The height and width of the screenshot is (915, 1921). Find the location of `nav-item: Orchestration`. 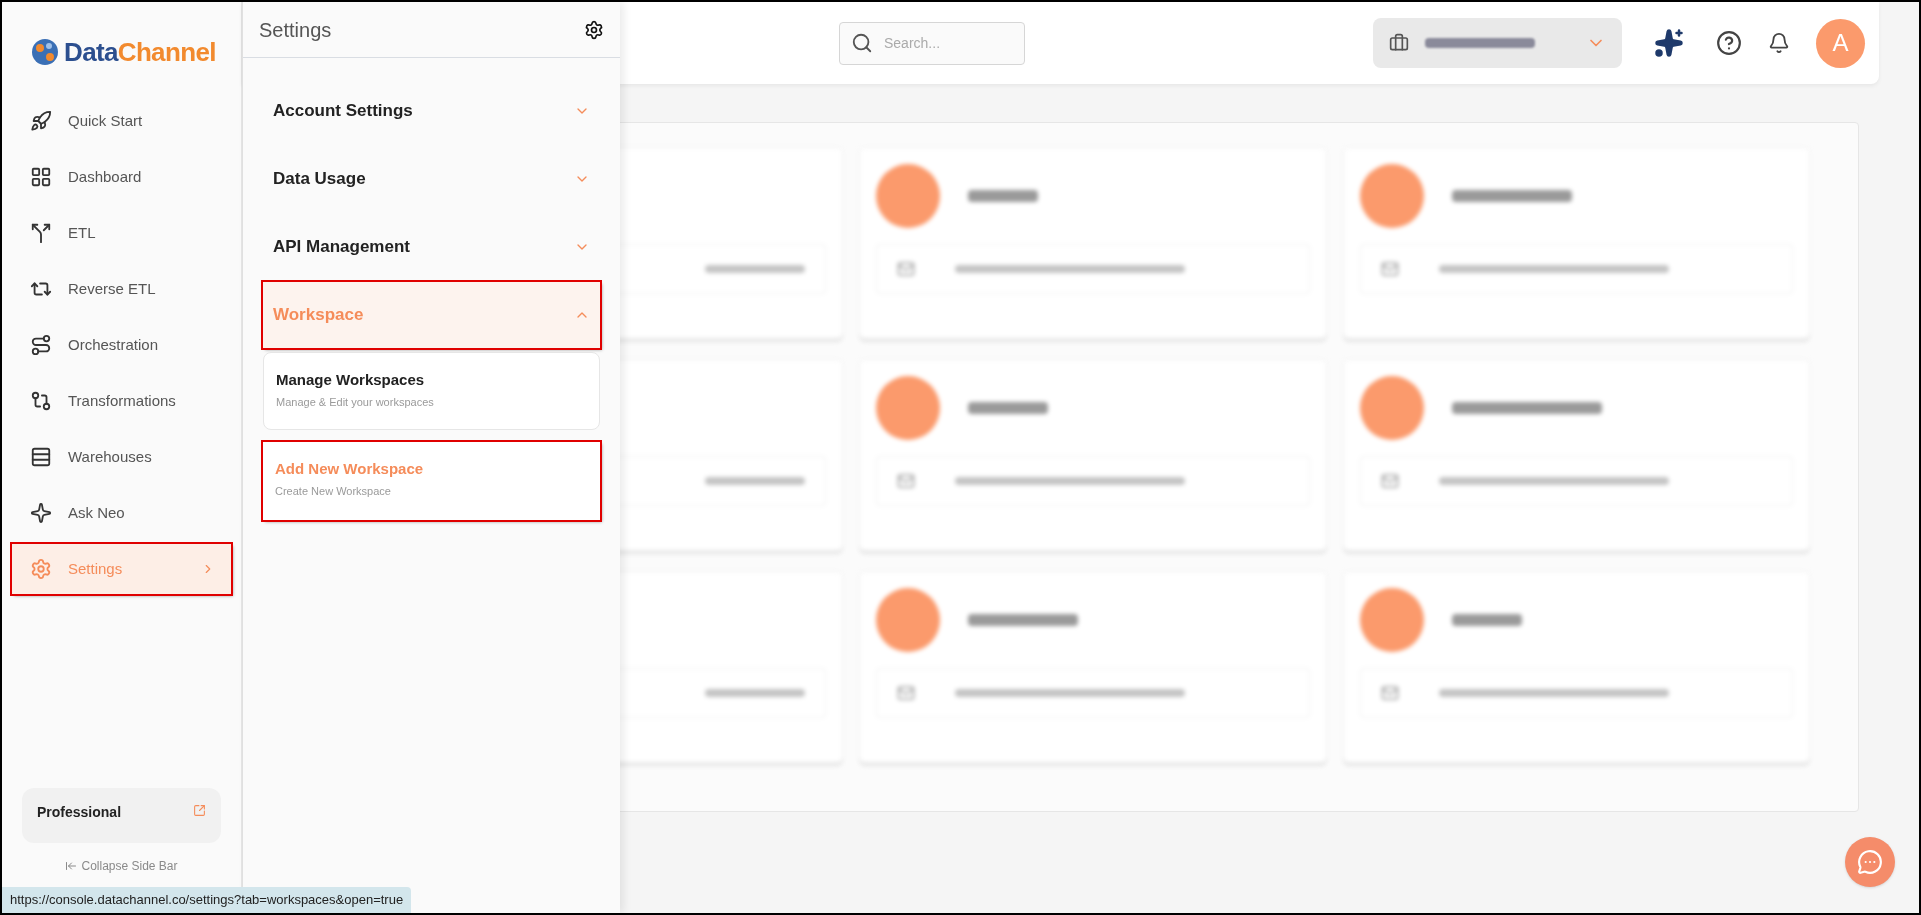

nav-item: Orchestration is located at coordinates (121, 345).